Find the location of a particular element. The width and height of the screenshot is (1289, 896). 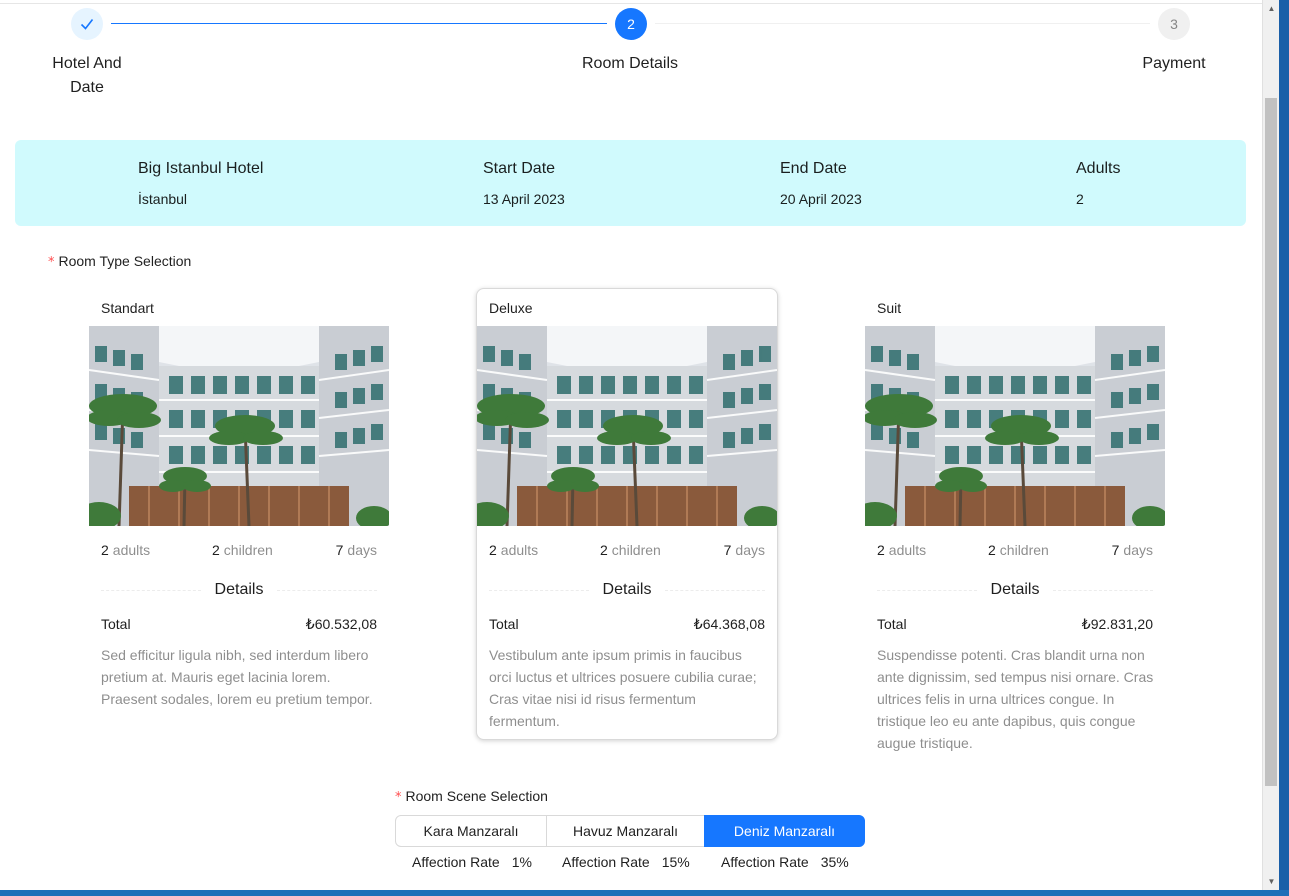

hotel-name: Big Istanbul Hotel is located at coordinates (201, 168).